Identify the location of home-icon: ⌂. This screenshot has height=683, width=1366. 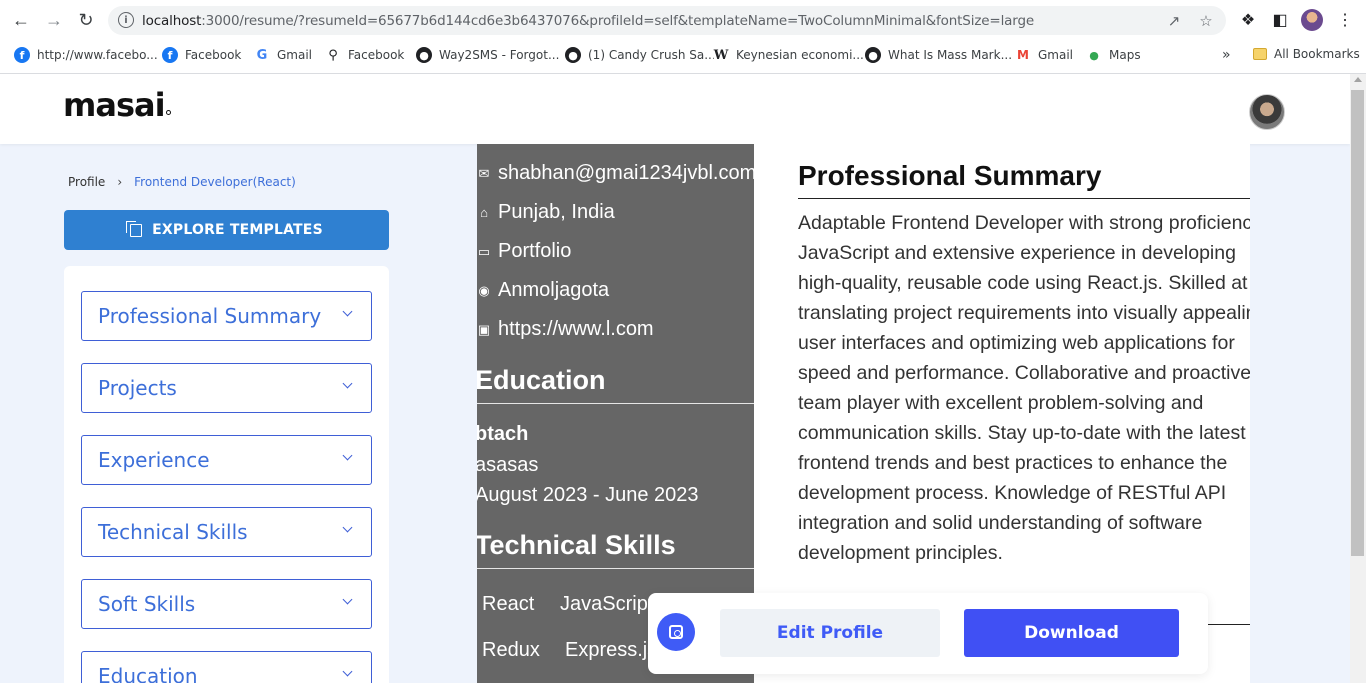
(484, 212).